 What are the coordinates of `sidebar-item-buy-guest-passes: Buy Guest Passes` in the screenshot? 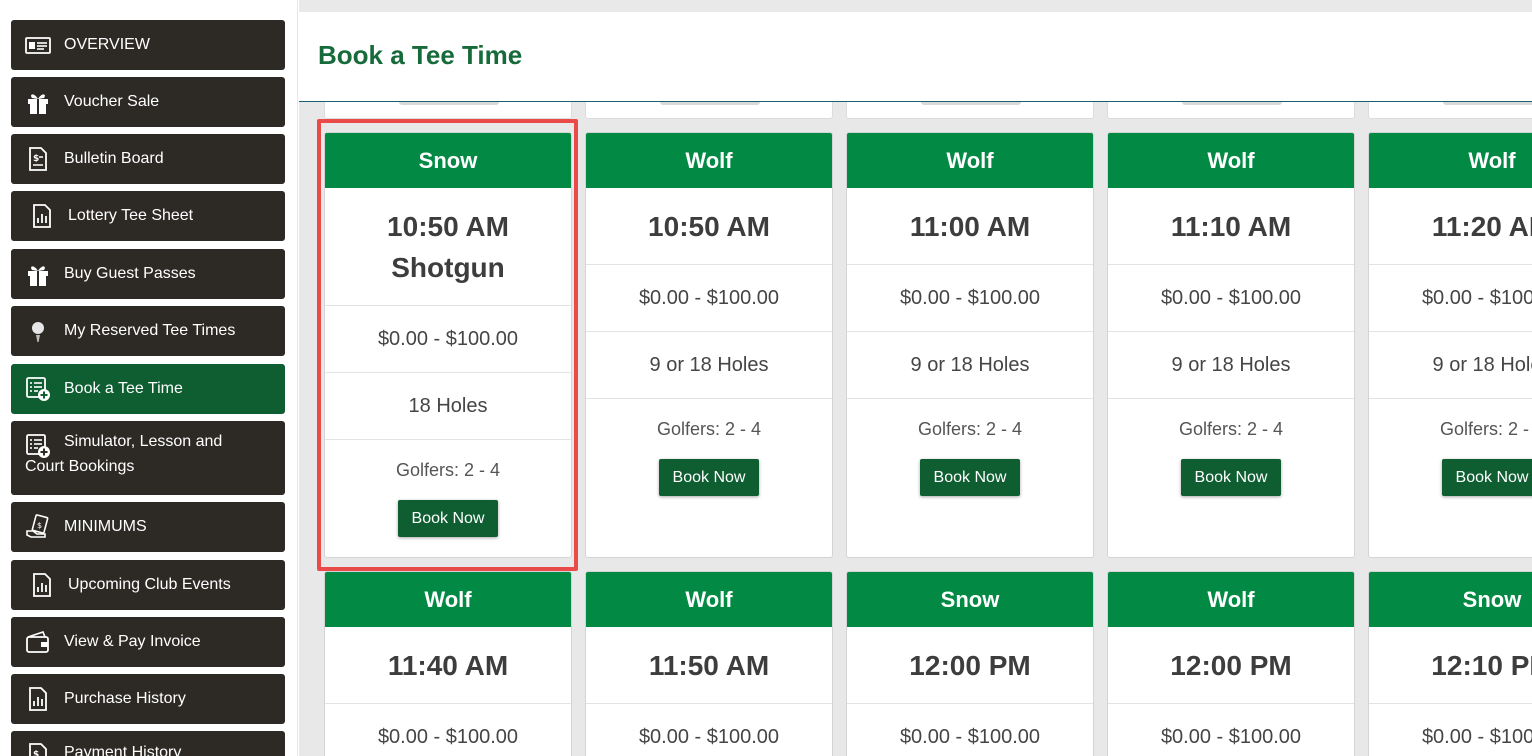 It's located at (148, 274).